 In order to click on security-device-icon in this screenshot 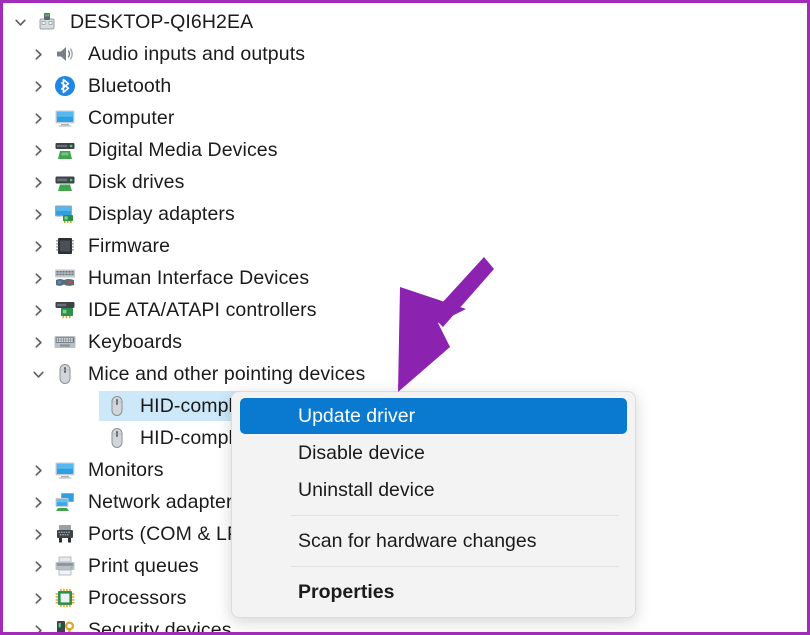, I will do `click(65, 625)`.